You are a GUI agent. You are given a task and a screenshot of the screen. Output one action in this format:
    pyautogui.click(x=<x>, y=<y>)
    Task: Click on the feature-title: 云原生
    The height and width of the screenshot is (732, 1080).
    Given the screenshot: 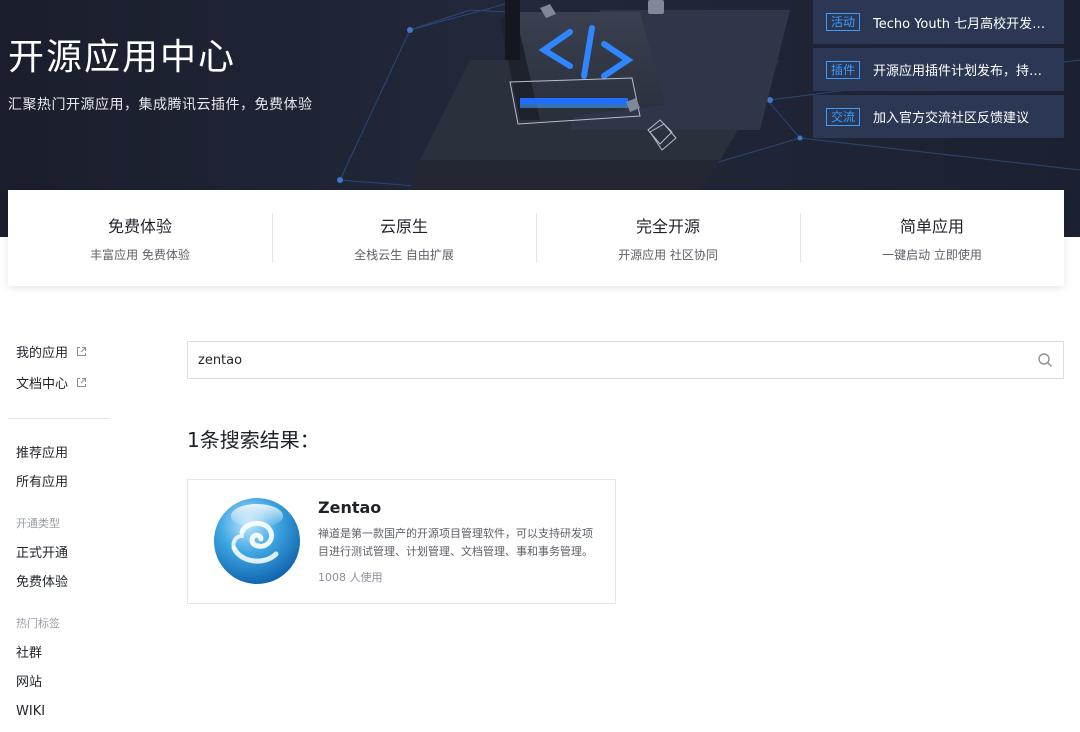 What is the action you would take?
    pyautogui.click(x=403, y=226)
    